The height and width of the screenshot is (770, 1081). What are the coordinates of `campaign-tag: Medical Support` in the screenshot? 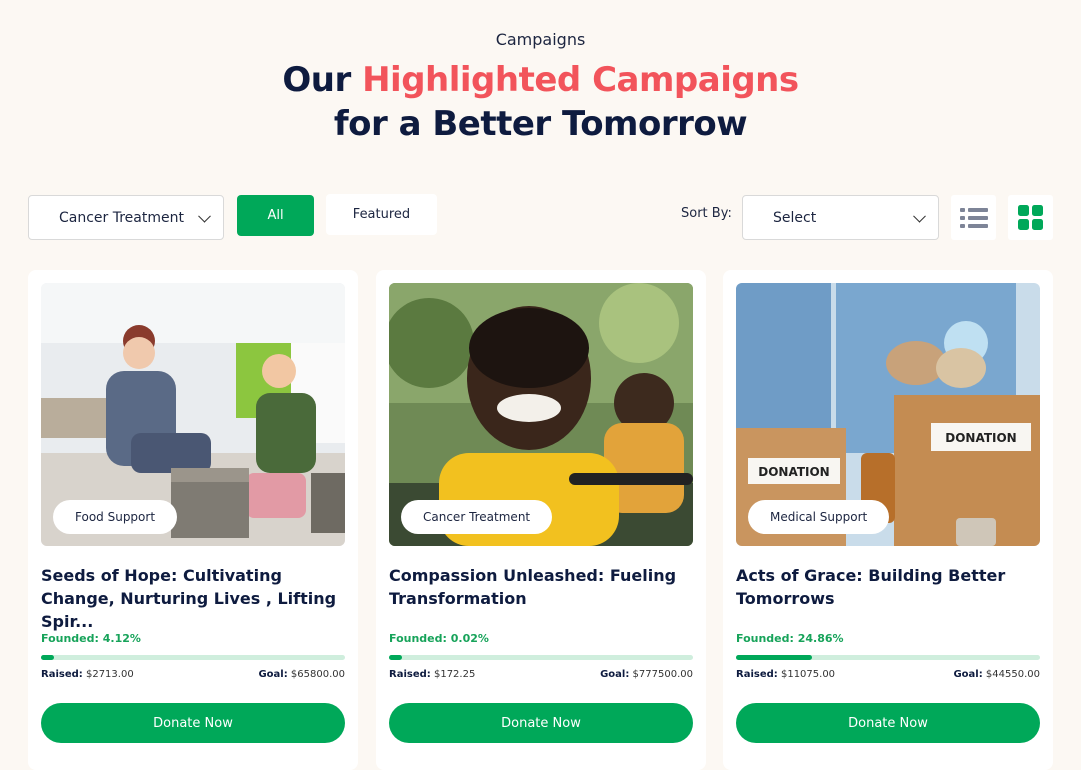 It's located at (819, 517).